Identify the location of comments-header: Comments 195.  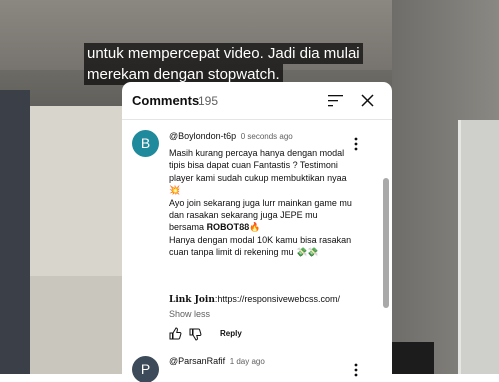
(257, 101).